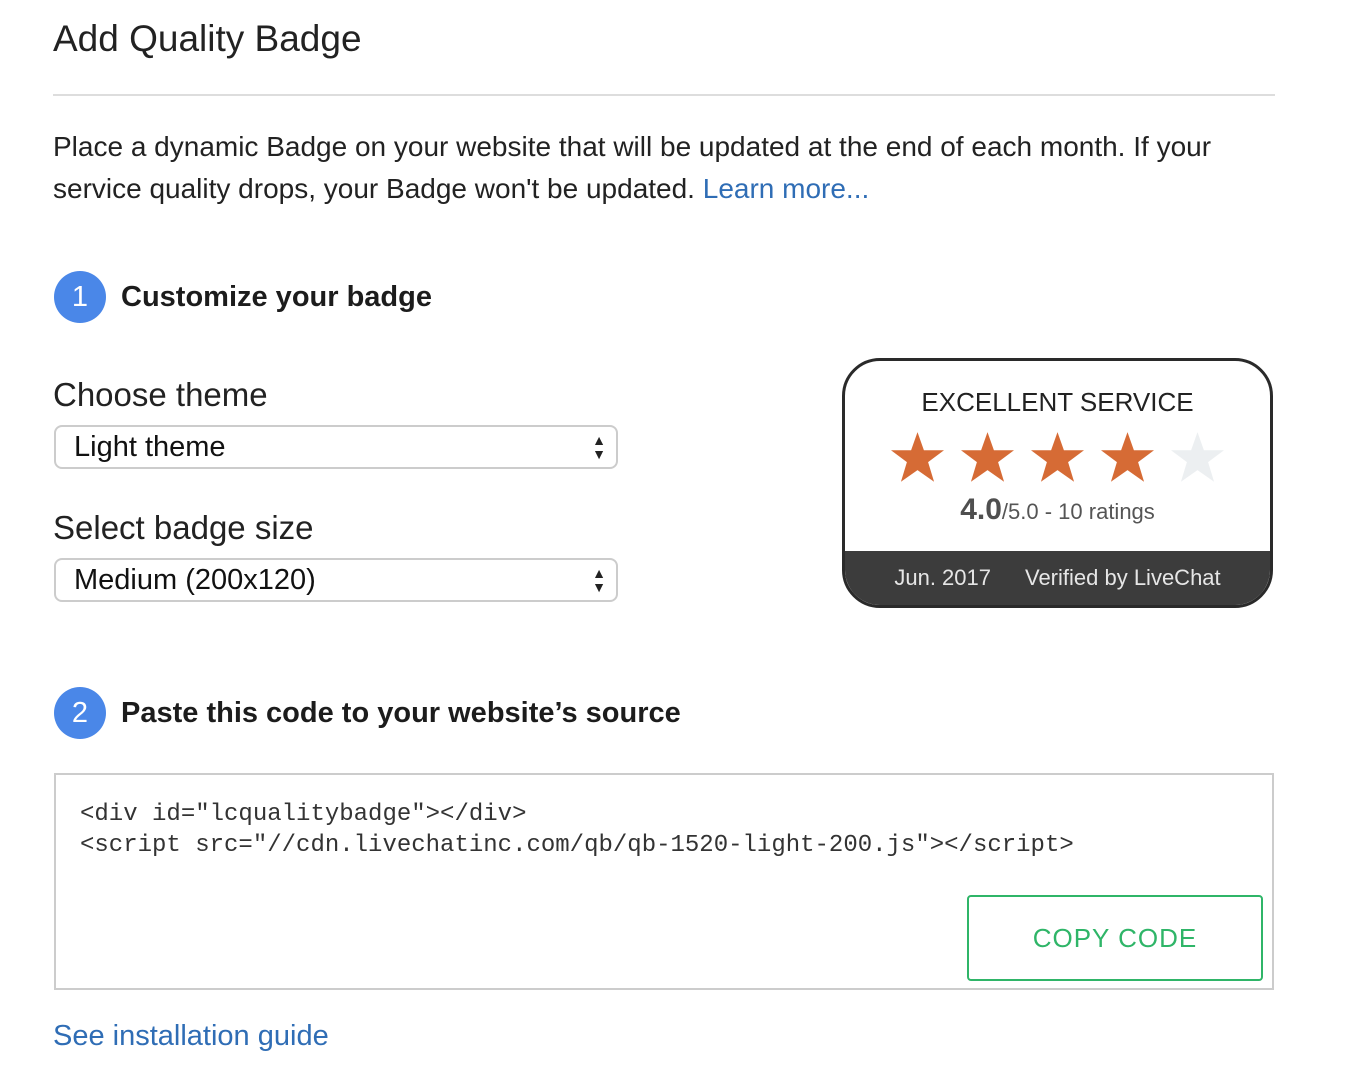 The width and height of the screenshot is (1363, 1079). What do you see at coordinates (981, 509) in the screenshot?
I see `badge-score: 4.0` at bounding box center [981, 509].